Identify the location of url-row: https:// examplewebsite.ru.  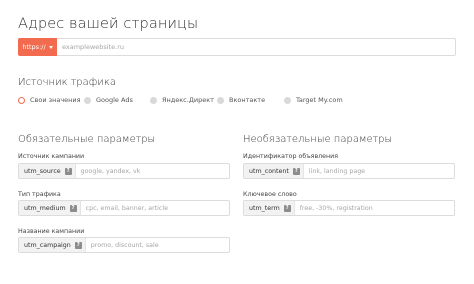
(237, 47).